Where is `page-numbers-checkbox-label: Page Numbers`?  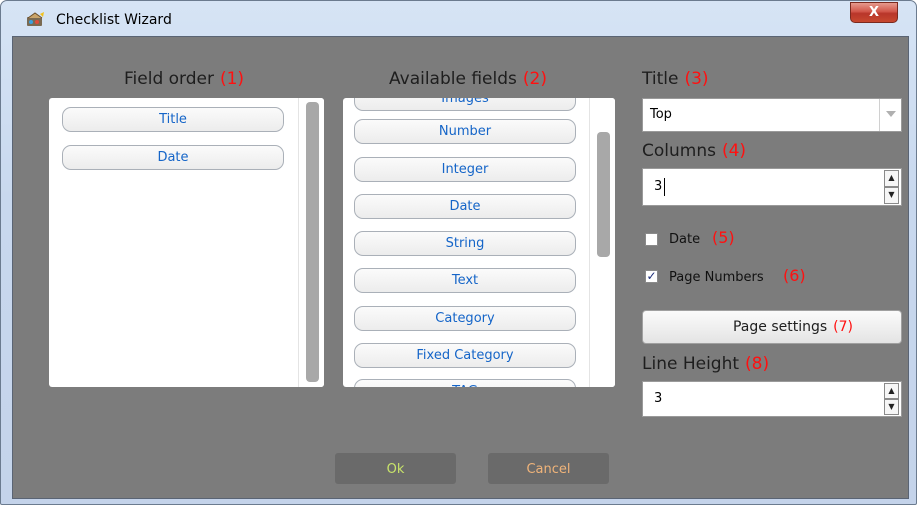
page-numbers-checkbox-label: Page Numbers is located at coordinates (716, 277).